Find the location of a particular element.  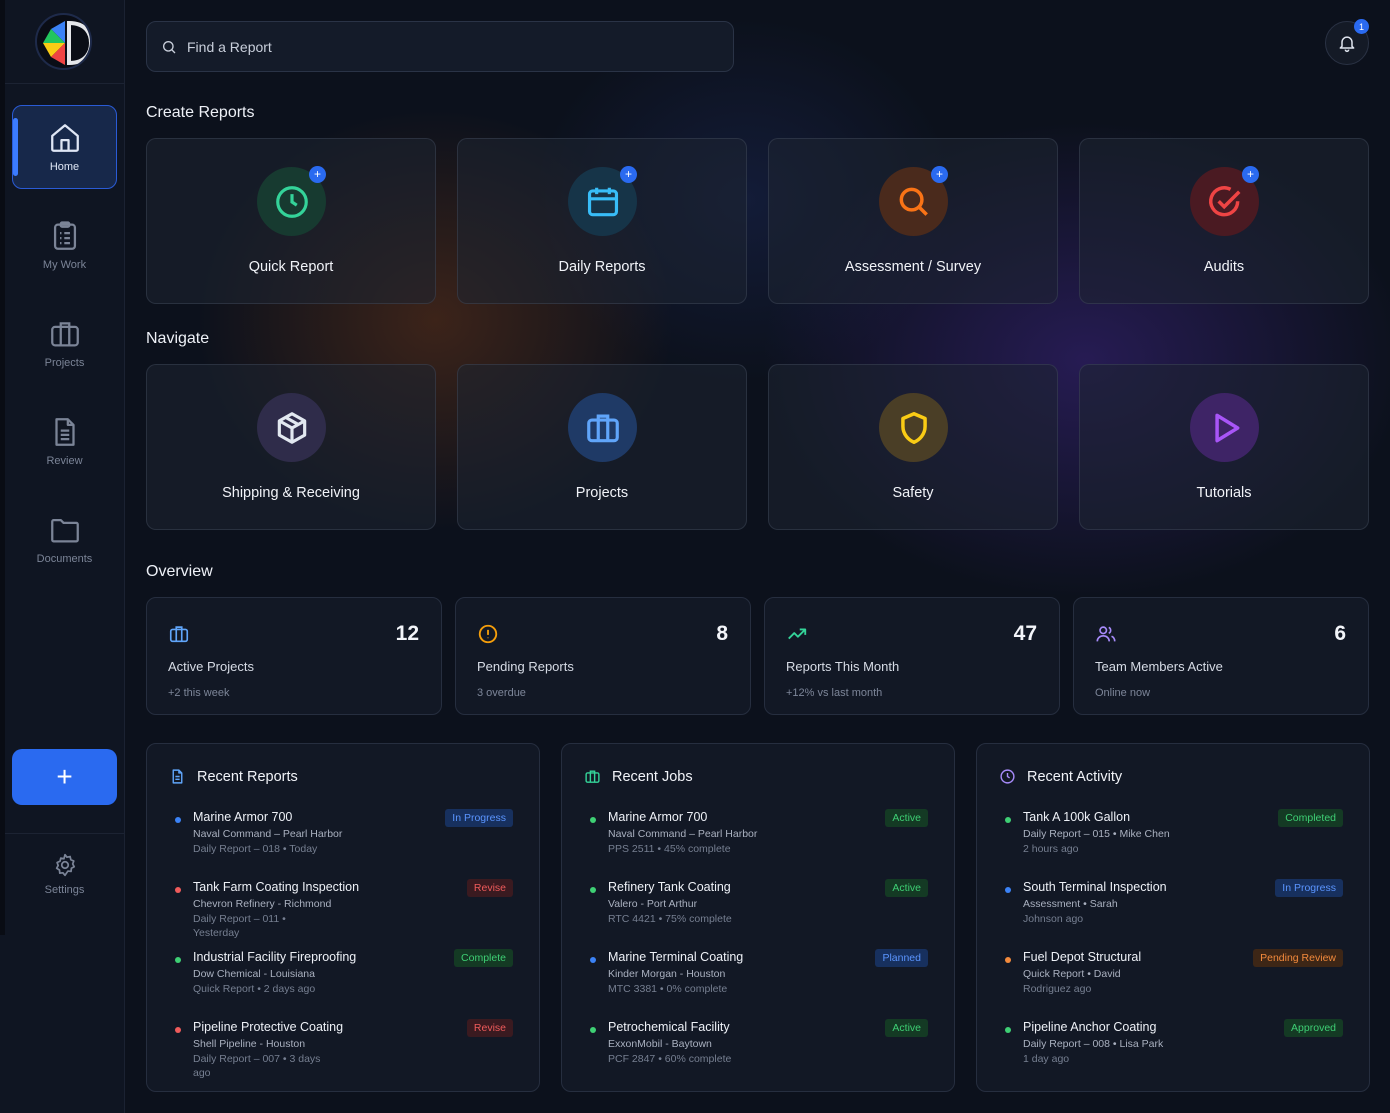

alert-circle-icon is located at coordinates (488, 634).